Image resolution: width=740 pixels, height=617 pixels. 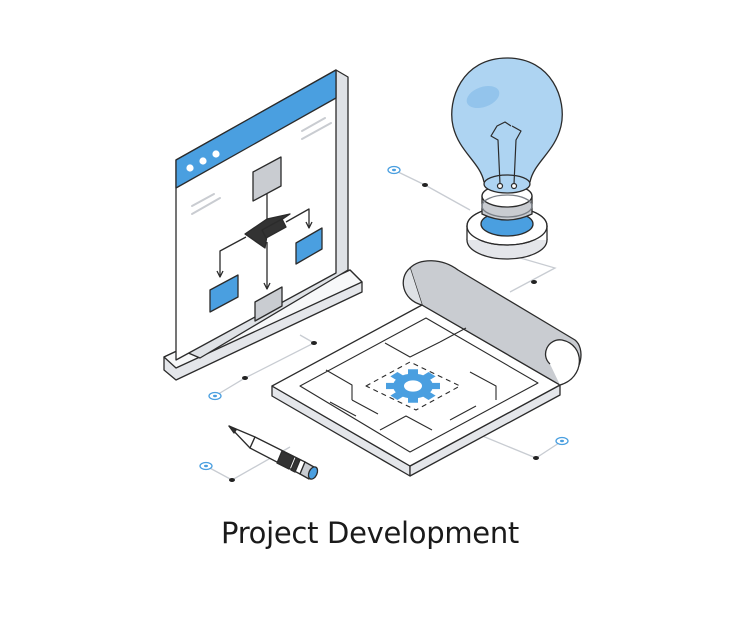 I want to click on caption-title: Project Development, so click(x=370, y=533).